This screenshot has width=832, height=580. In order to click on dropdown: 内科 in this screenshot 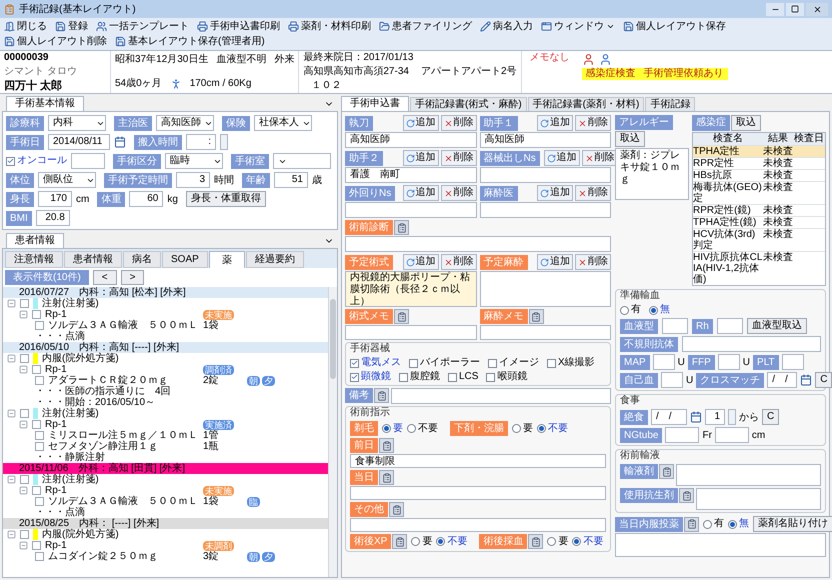, I will do `click(77, 123)`.